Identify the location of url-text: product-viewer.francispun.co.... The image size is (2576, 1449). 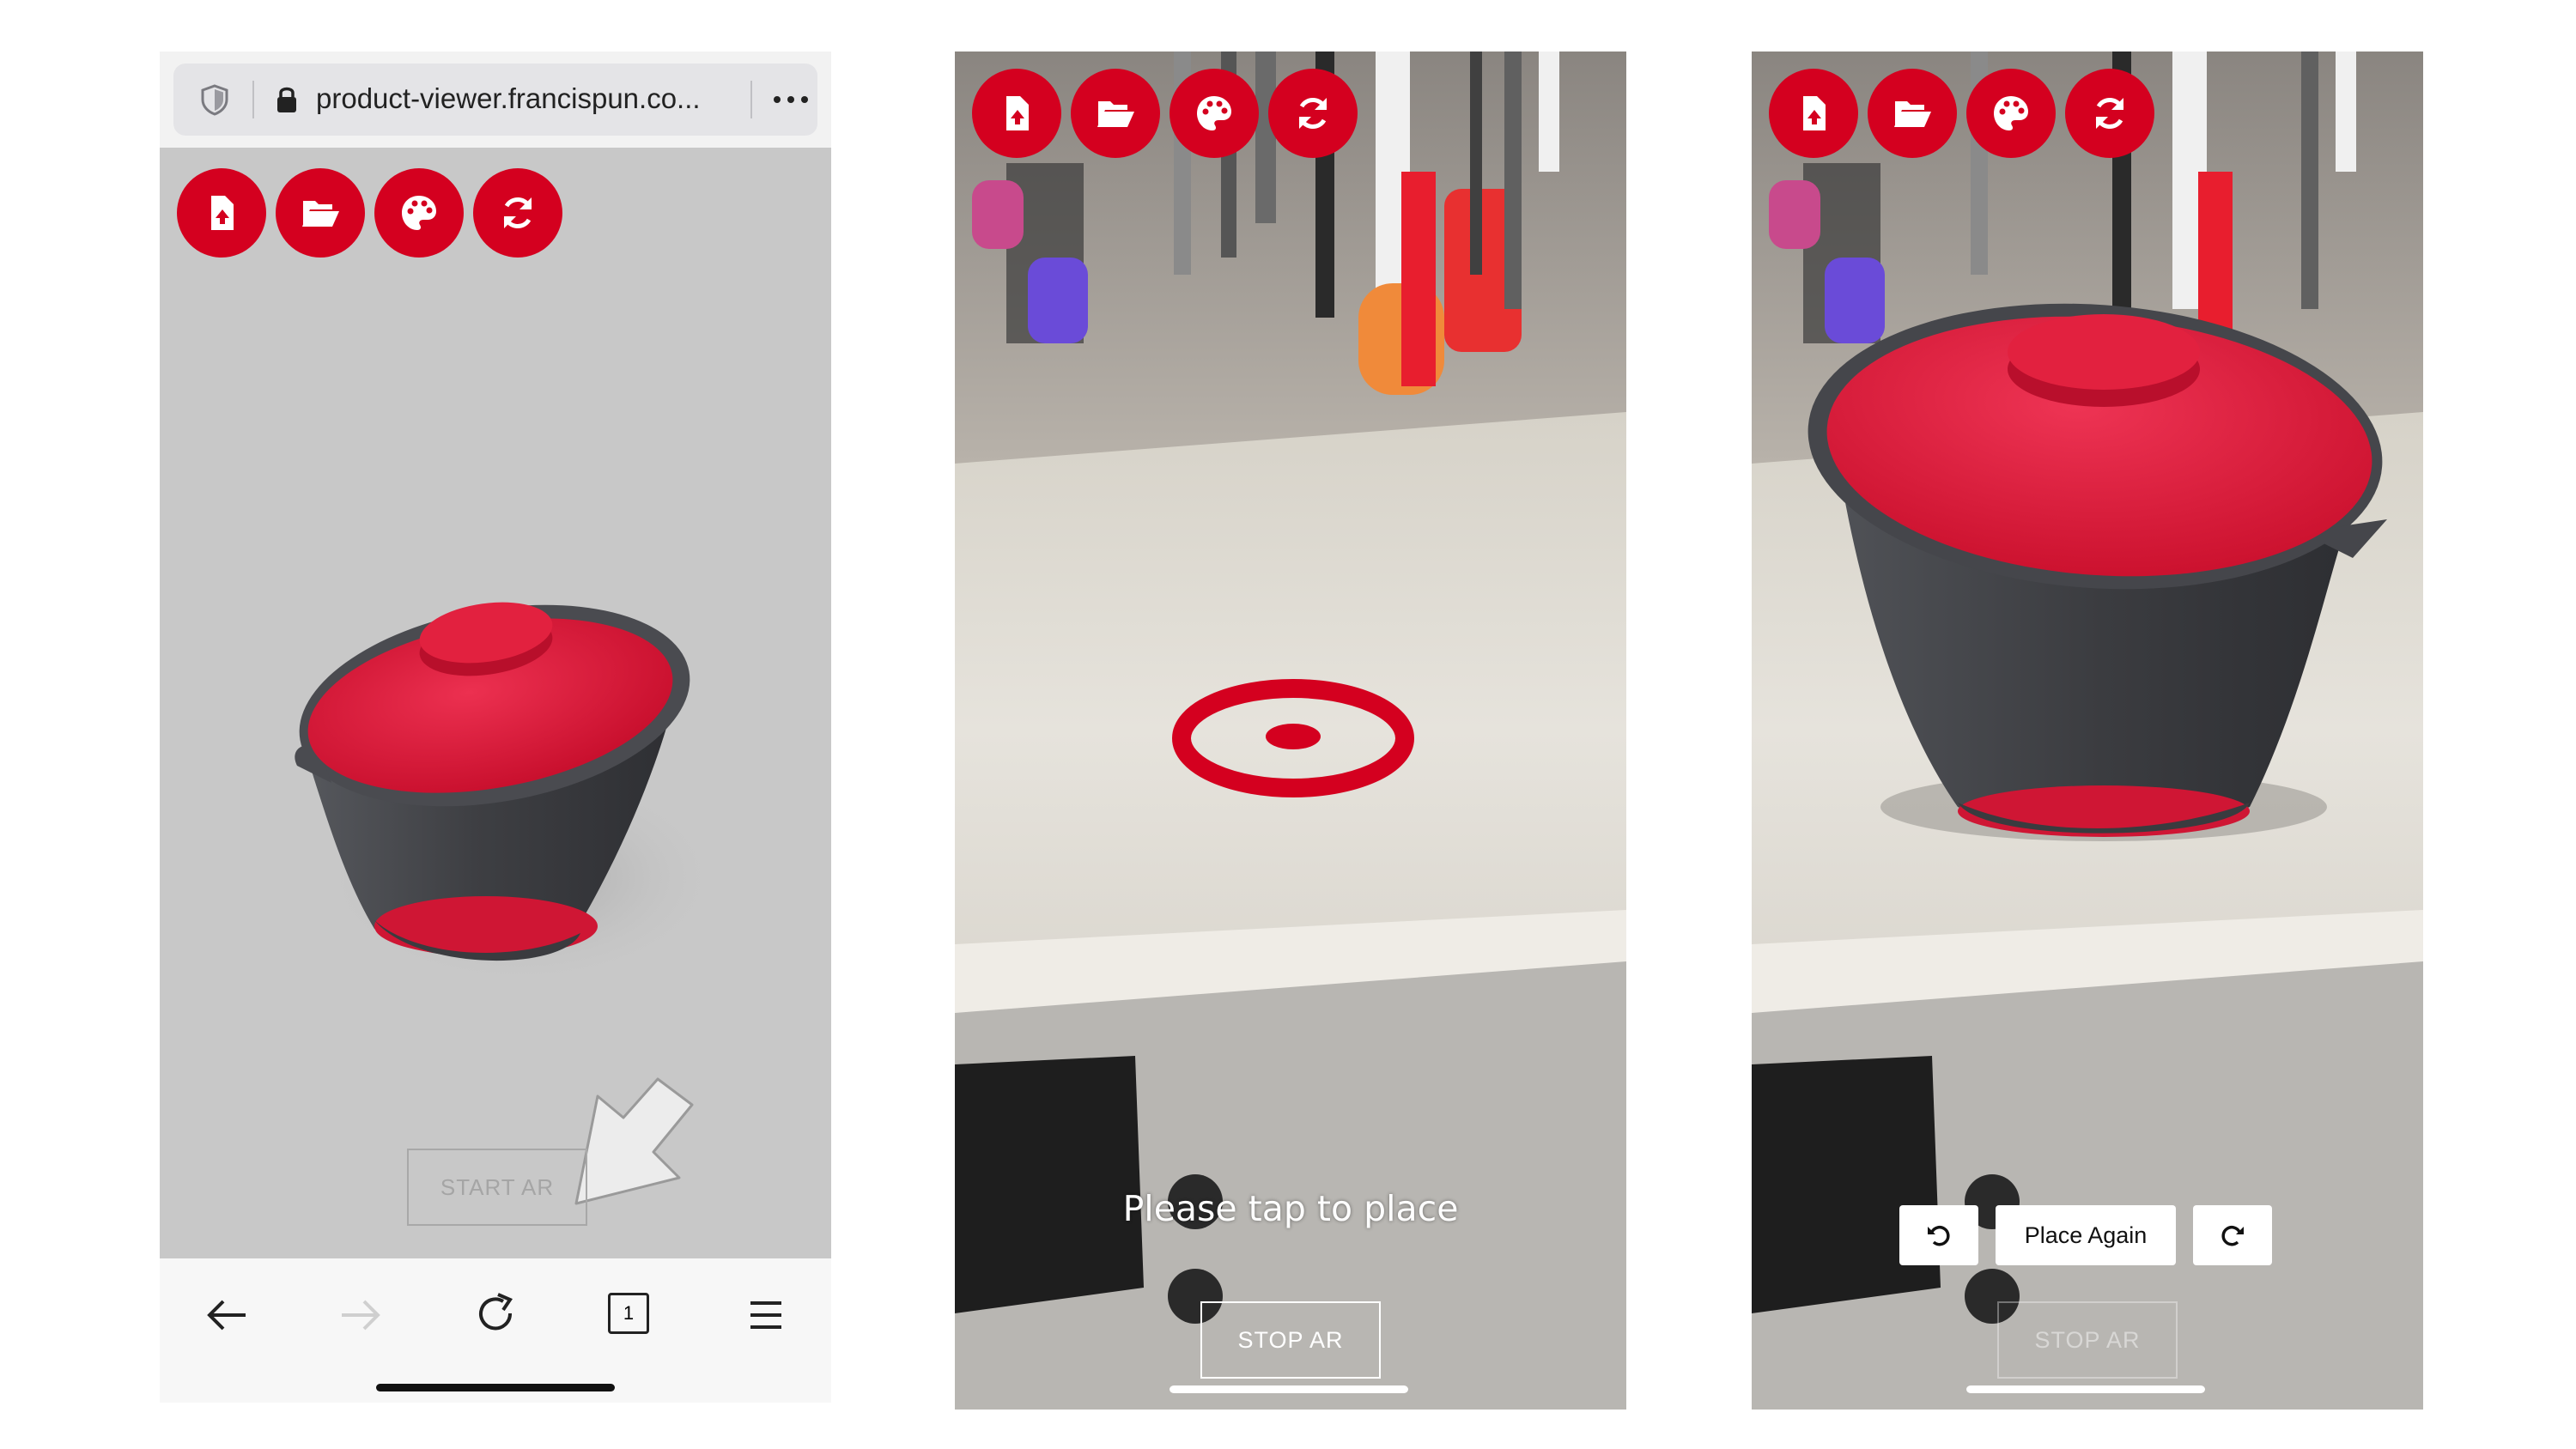
(508, 98).